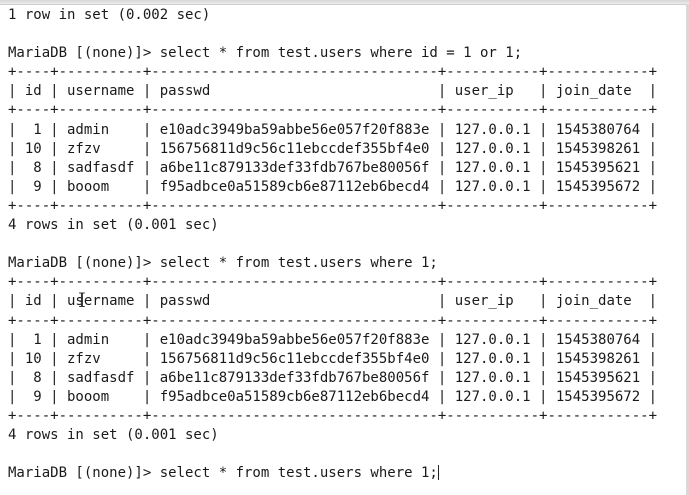 The height and width of the screenshot is (495, 689). What do you see at coordinates (438, 473) in the screenshot?
I see `text-cursor` at bounding box center [438, 473].